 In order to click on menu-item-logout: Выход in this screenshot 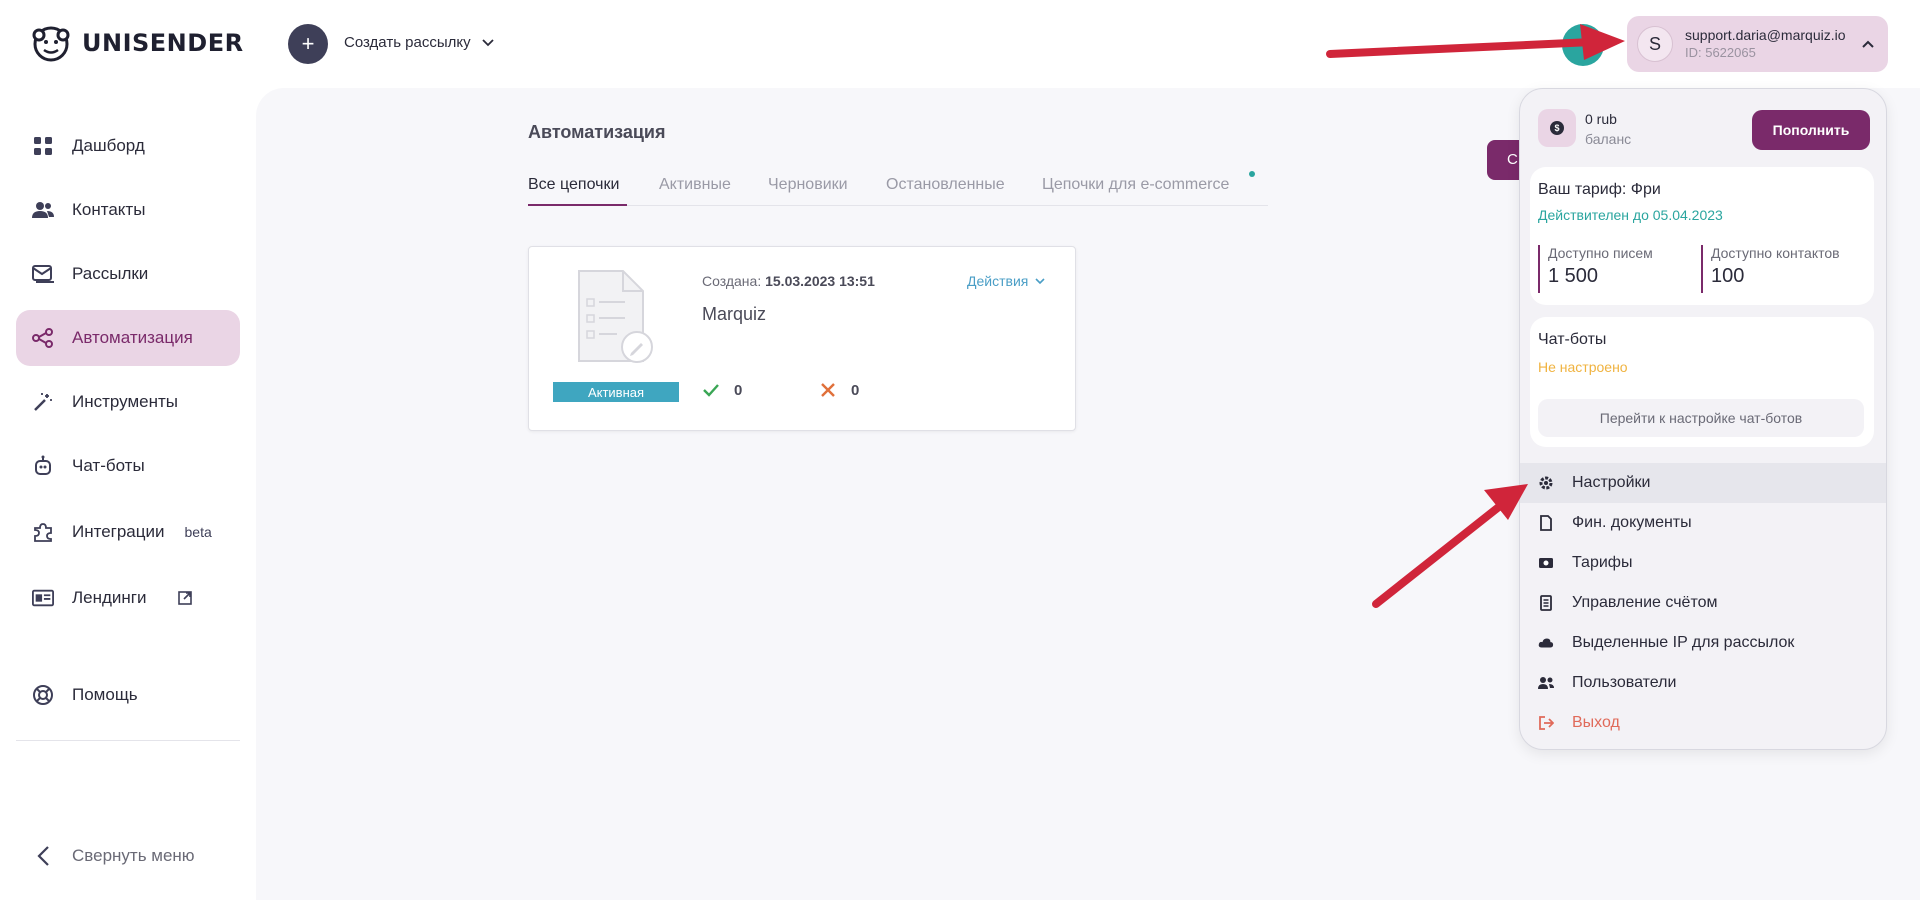, I will do `click(1703, 723)`.